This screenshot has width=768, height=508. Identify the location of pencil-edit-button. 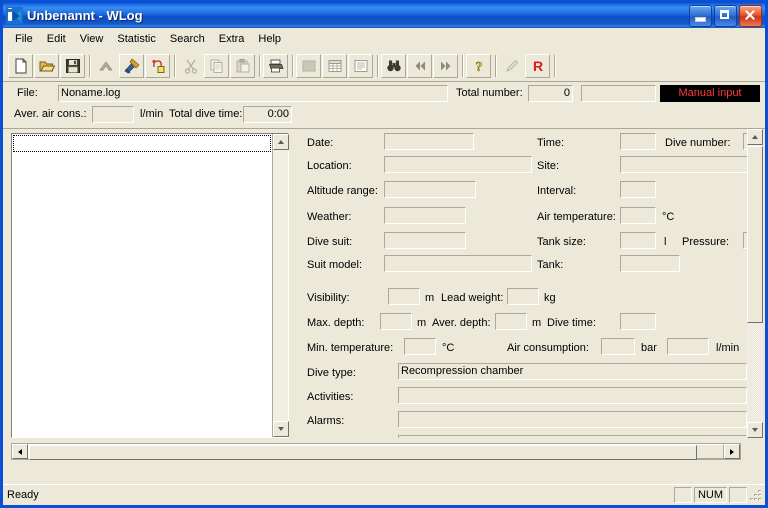
(511, 66).